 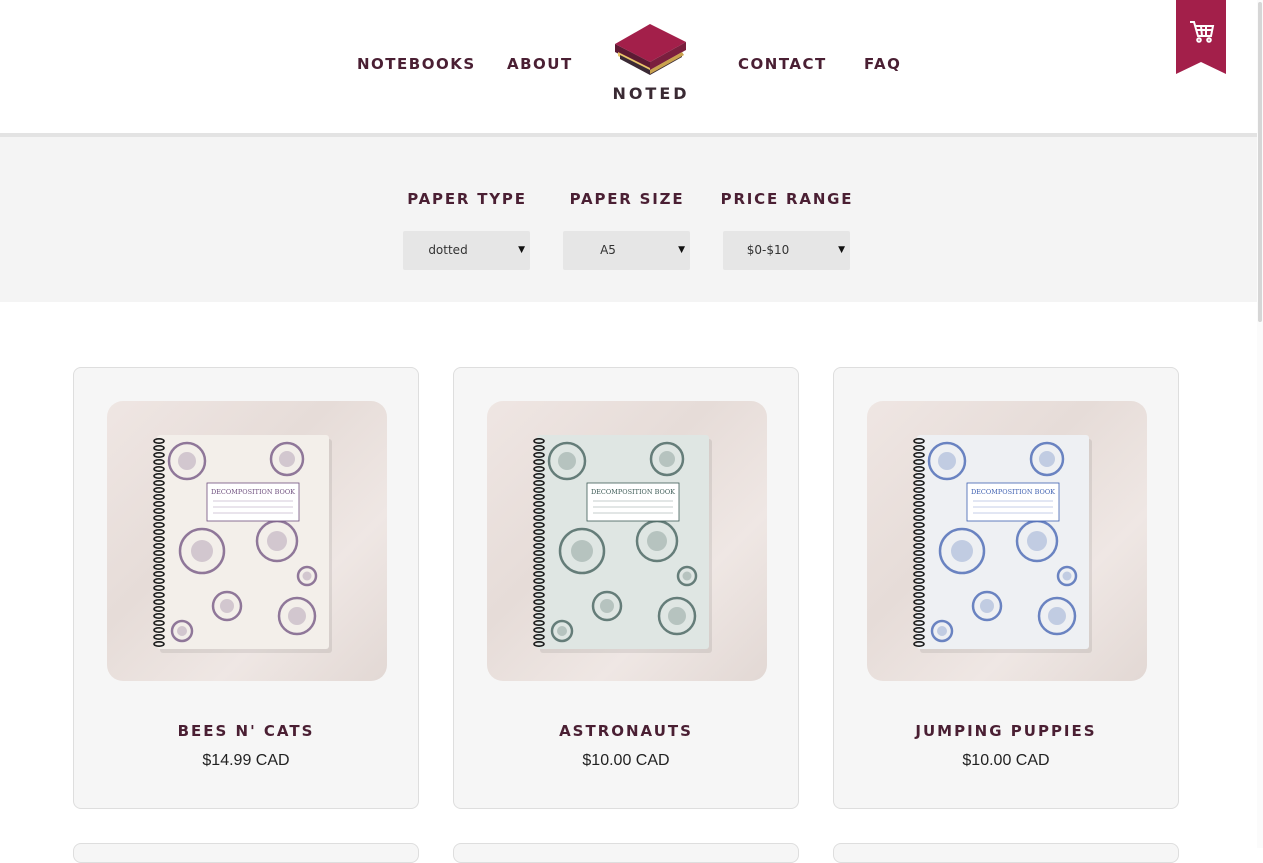 I want to click on product-card: DECOMPOSITION BOOK BEES N' CATS $14.99 CAD, so click(x=246, y=588).